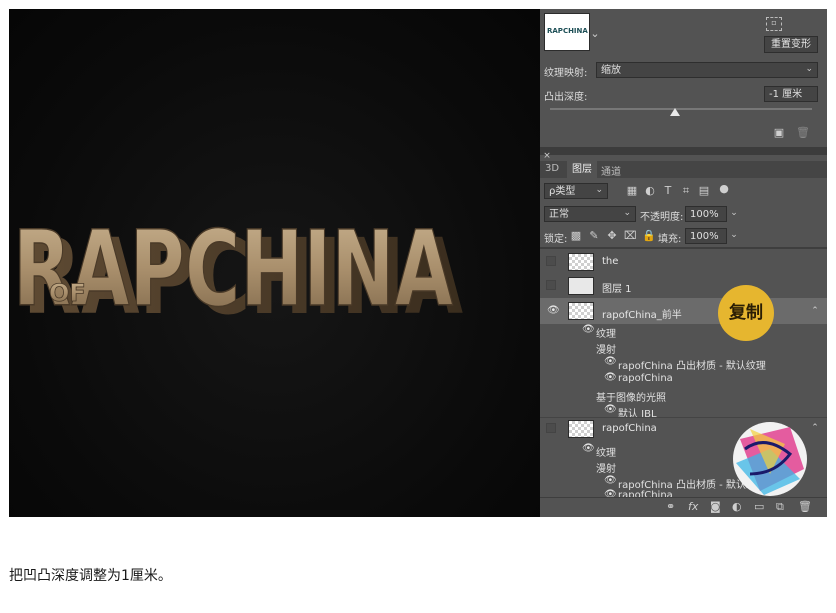  I want to click on filter-pixel-icon: ▦, so click(632, 191).